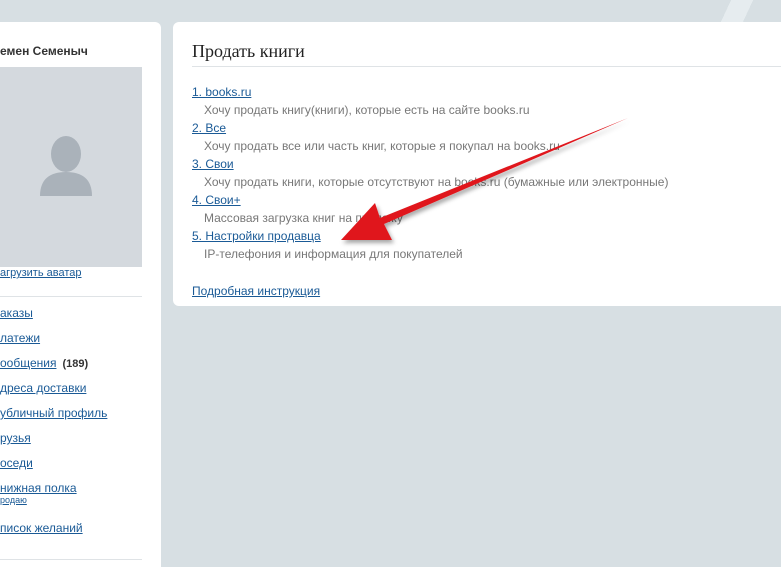  What do you see at coordinates (221, 92) in the screenshot?
I see `option-books-ru-link: 1. books.ru` at bounding box center [221, 92].